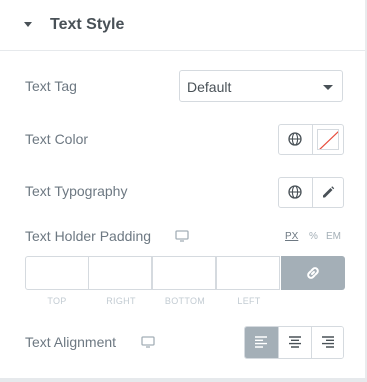  I want to click on text-holder-padding-label: Text Holder Padding, so click(88, 236).